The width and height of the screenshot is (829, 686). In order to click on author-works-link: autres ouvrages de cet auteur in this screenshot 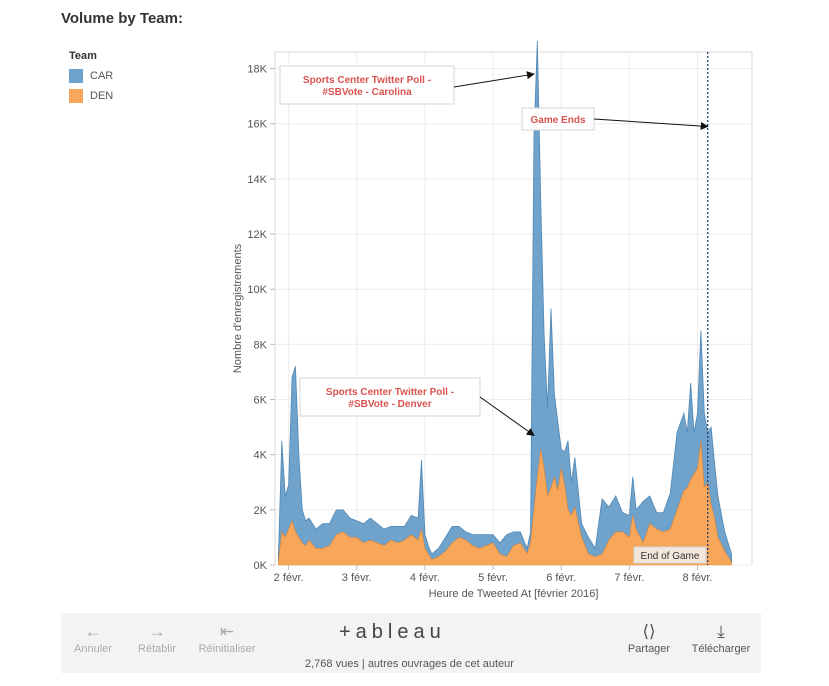, I will do `click(441, 664)`.